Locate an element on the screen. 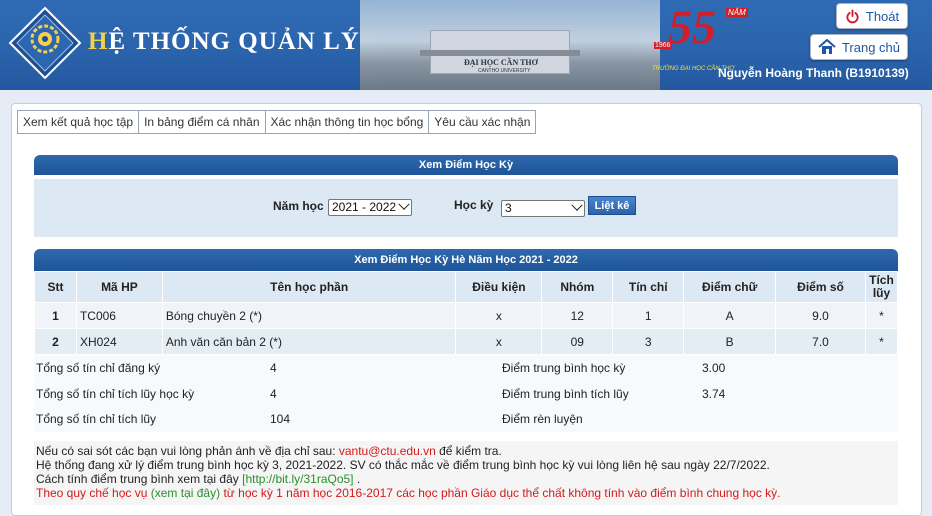 The width and height of the screenshot is (932, 516). total-accum-credits-value: 104 is located at coordinates (280, 419).